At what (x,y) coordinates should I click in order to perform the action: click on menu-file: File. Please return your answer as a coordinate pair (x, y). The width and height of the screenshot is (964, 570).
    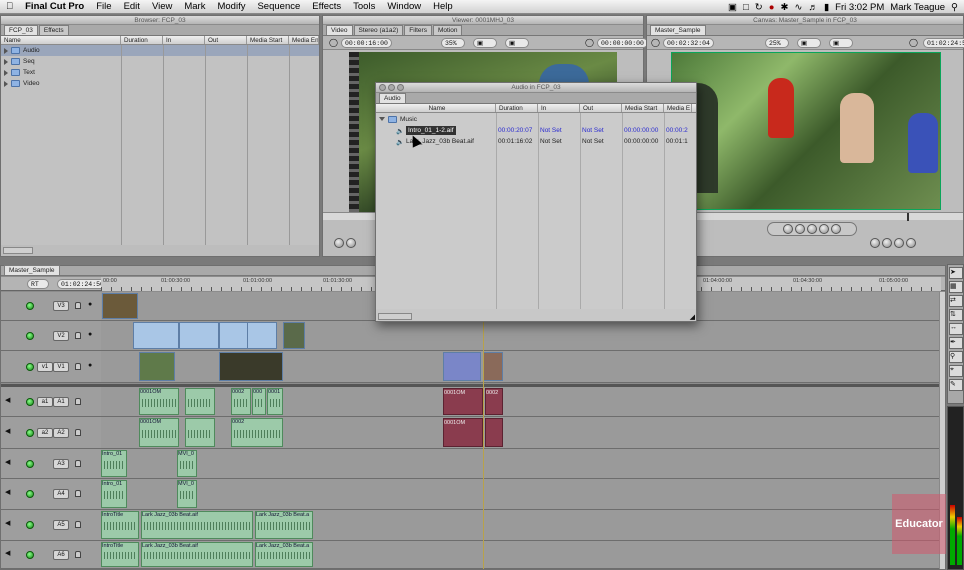
    Looking at the image, I should click on (103, 6).